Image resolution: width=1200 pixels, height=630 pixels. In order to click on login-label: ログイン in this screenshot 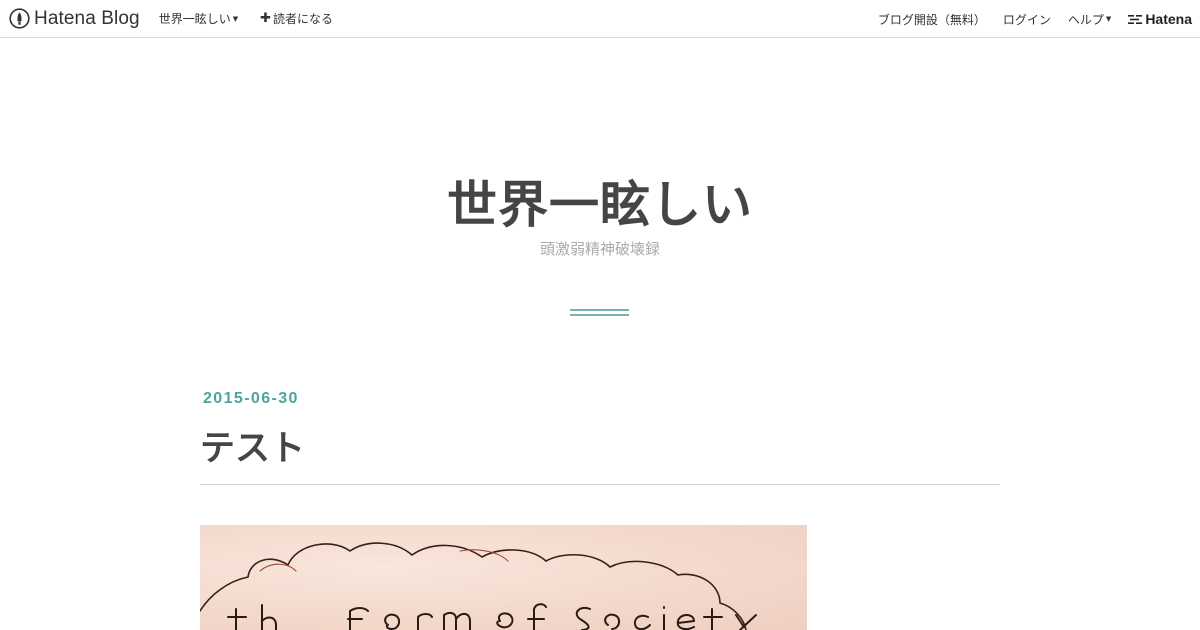, I will do `click(1026, 19)`.